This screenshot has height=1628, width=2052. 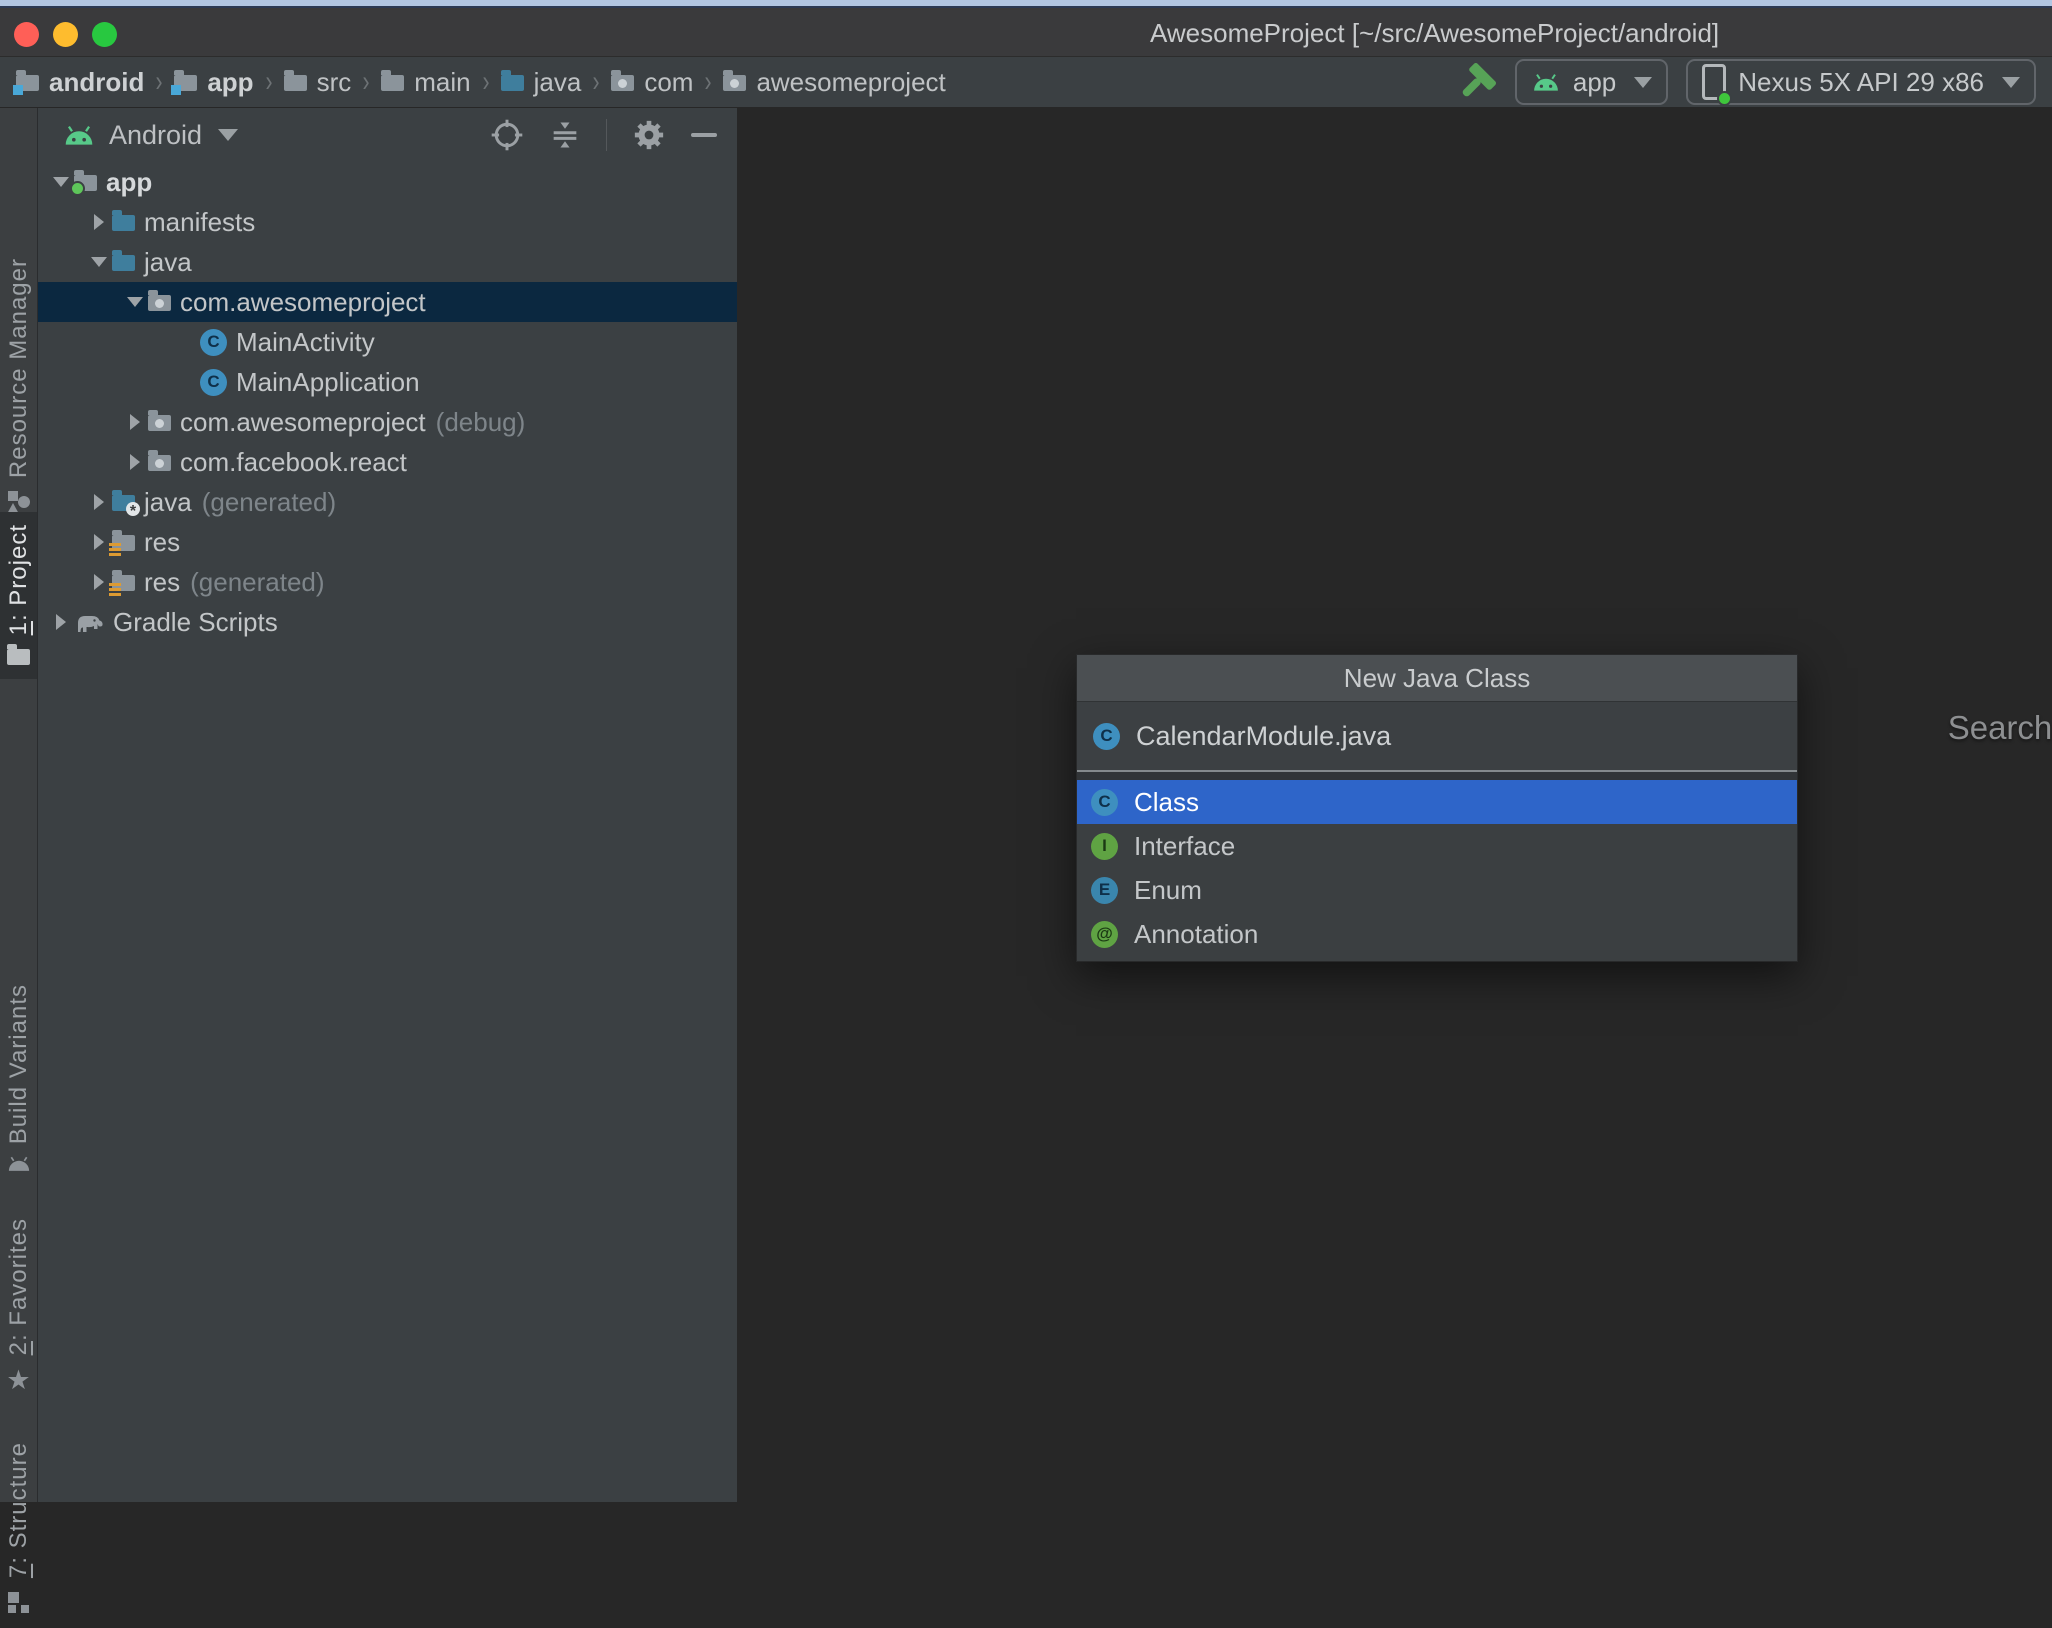 I want to click on top-edge-strip, so click(x=1026, y=4).